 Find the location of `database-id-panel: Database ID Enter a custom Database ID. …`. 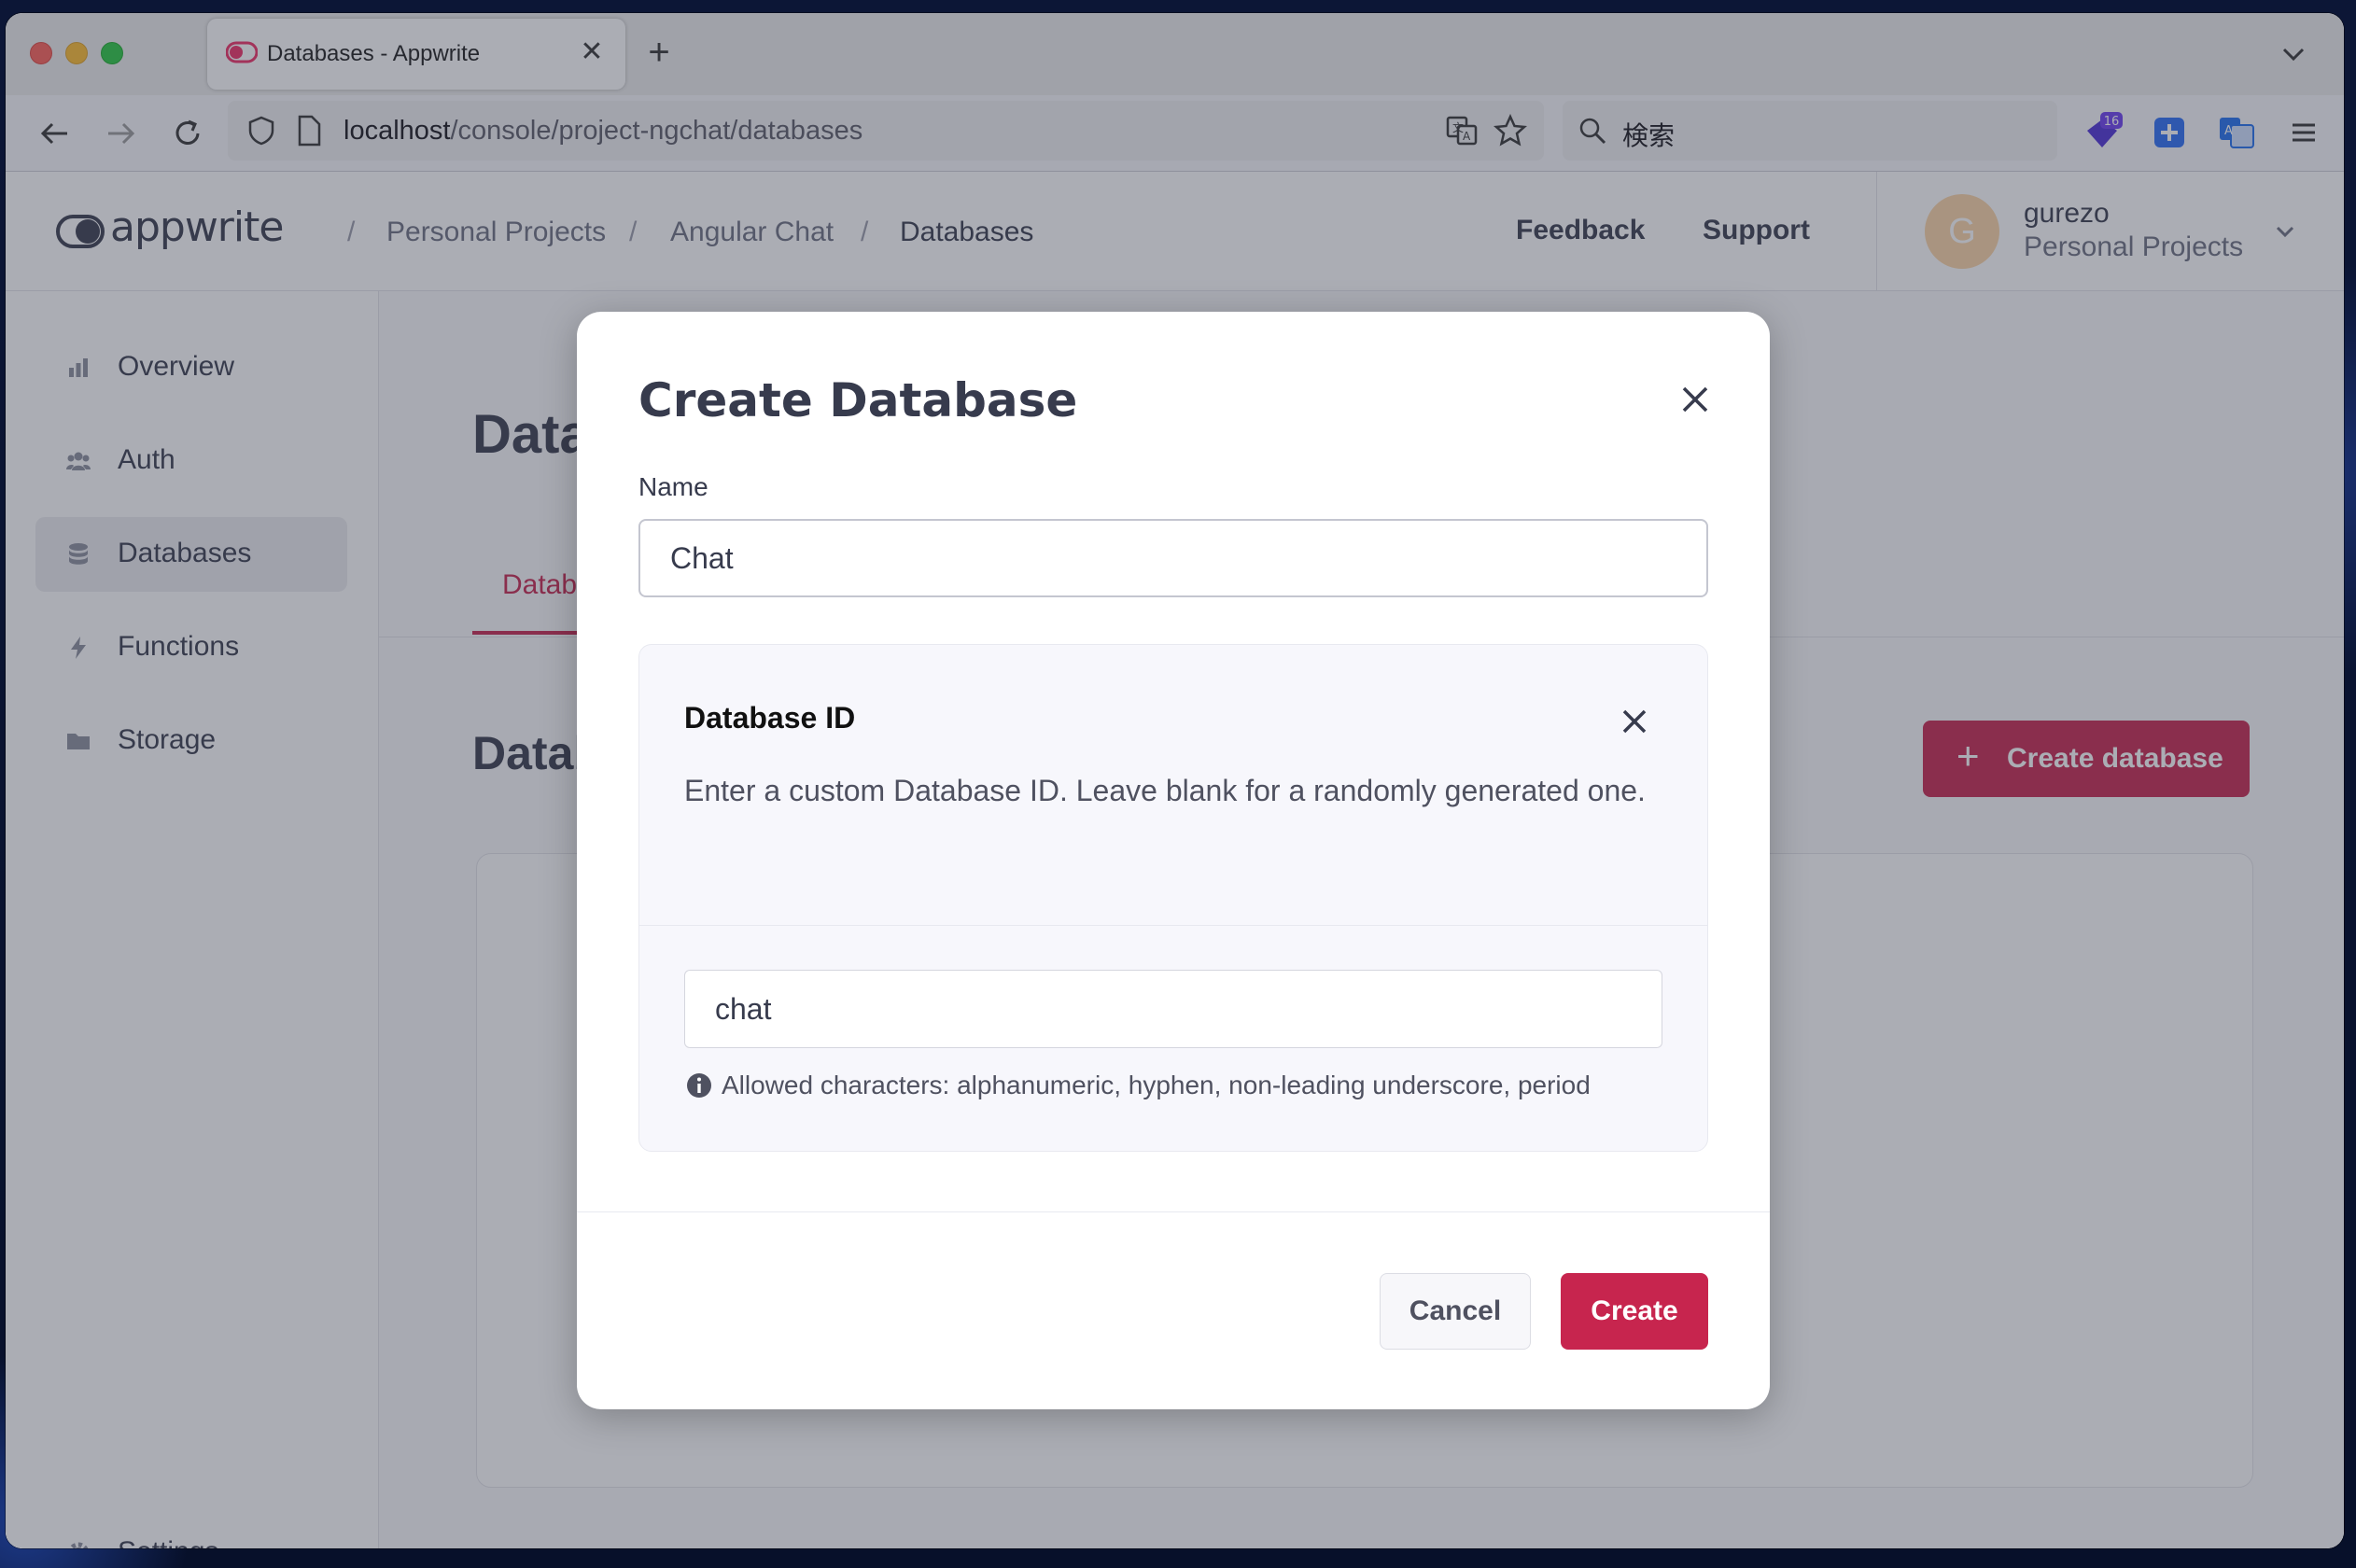

database-id-panel: Database ID Enter a custom Database ID. … is located at coordinates (1173, 898).